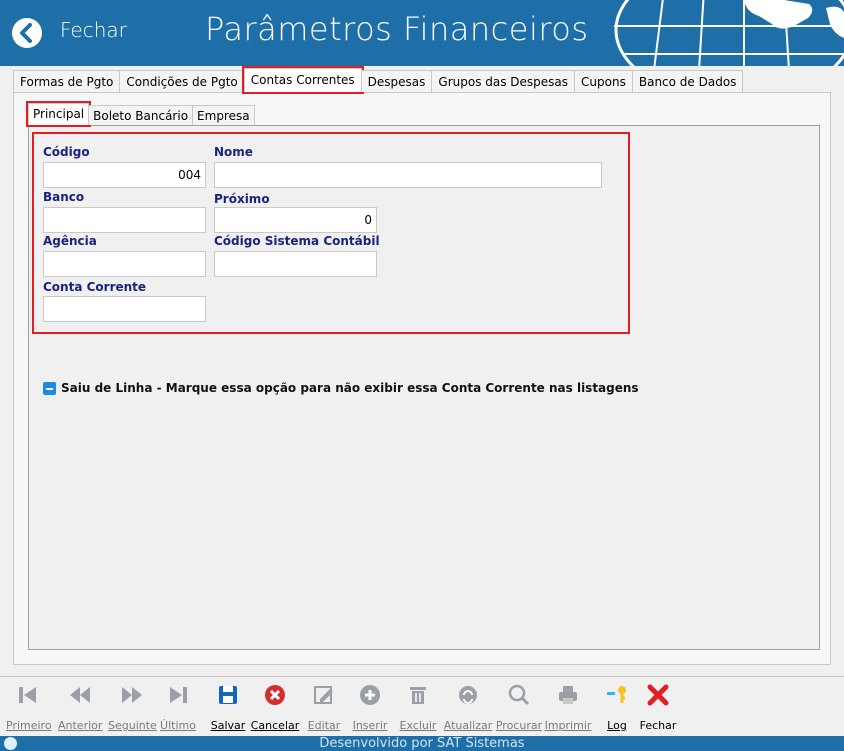 This screenshot has height=751, width=844. Describe the element at coordinates (729, 33) in the screenshot. I see `globe-logo-icon` at that location.